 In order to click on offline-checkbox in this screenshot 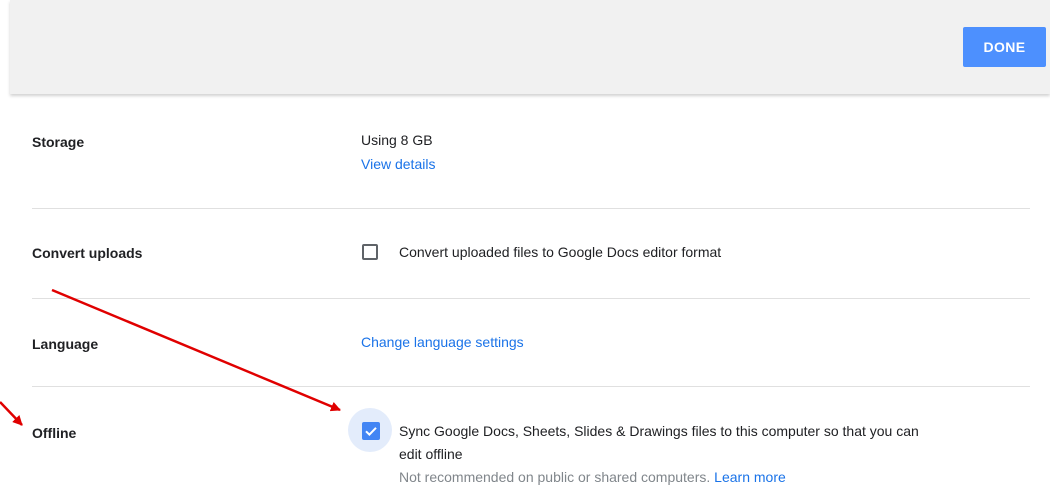, I will do `click(371, 431)`.